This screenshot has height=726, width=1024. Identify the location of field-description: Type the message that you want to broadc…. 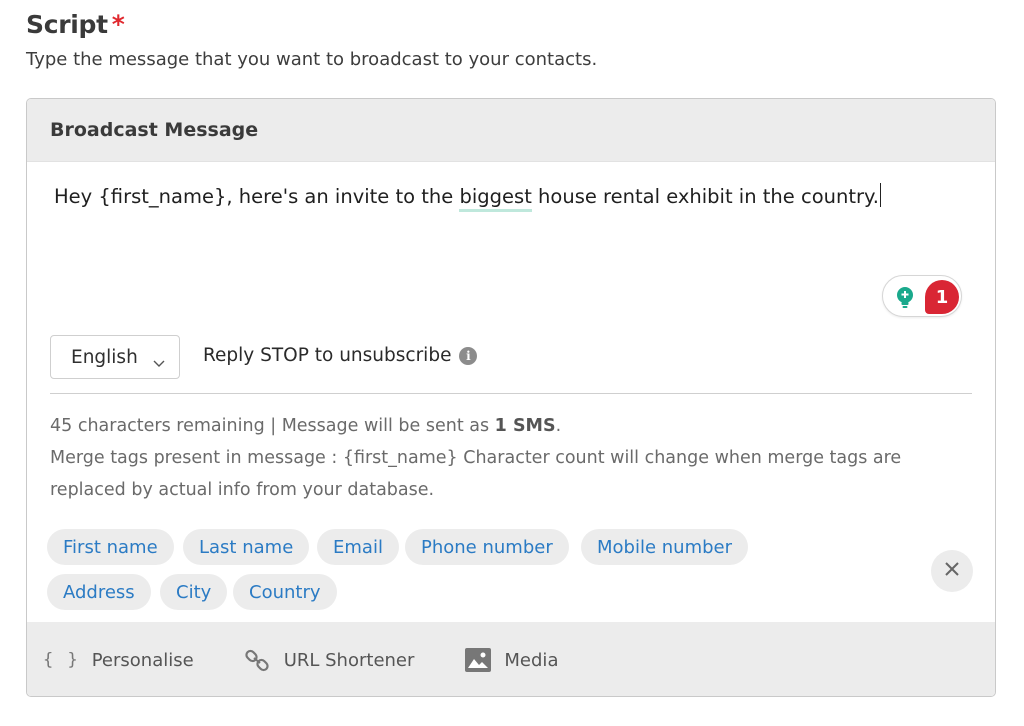
(312, 59).